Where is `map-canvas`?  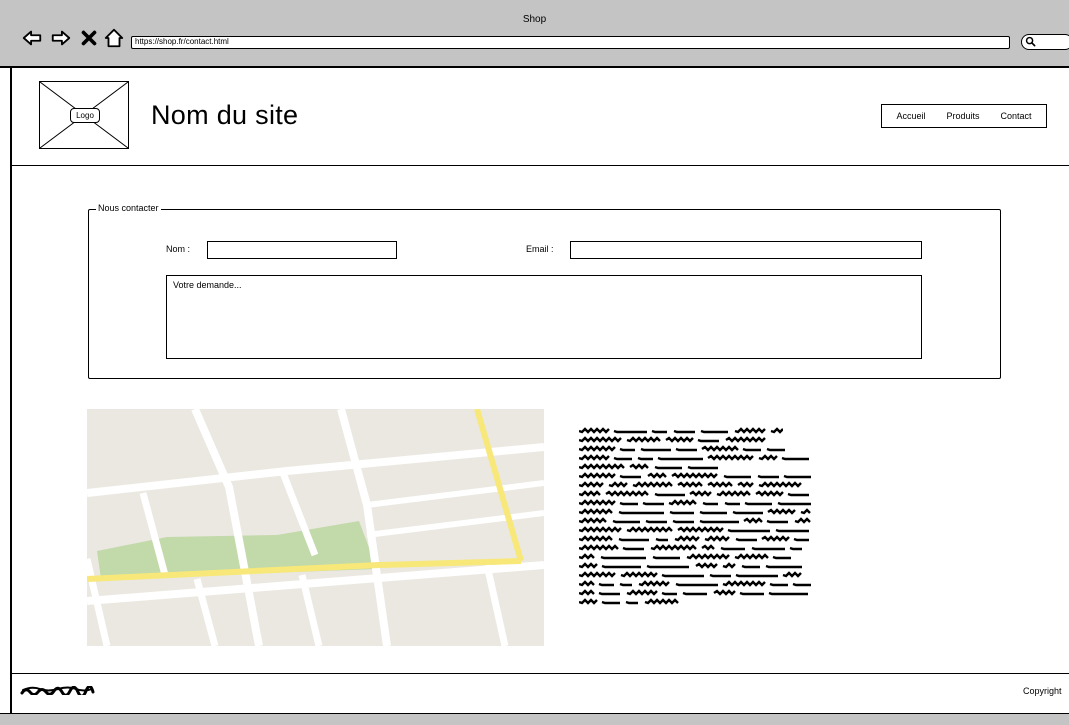
map-canvas is located at coordinates (315, 527).